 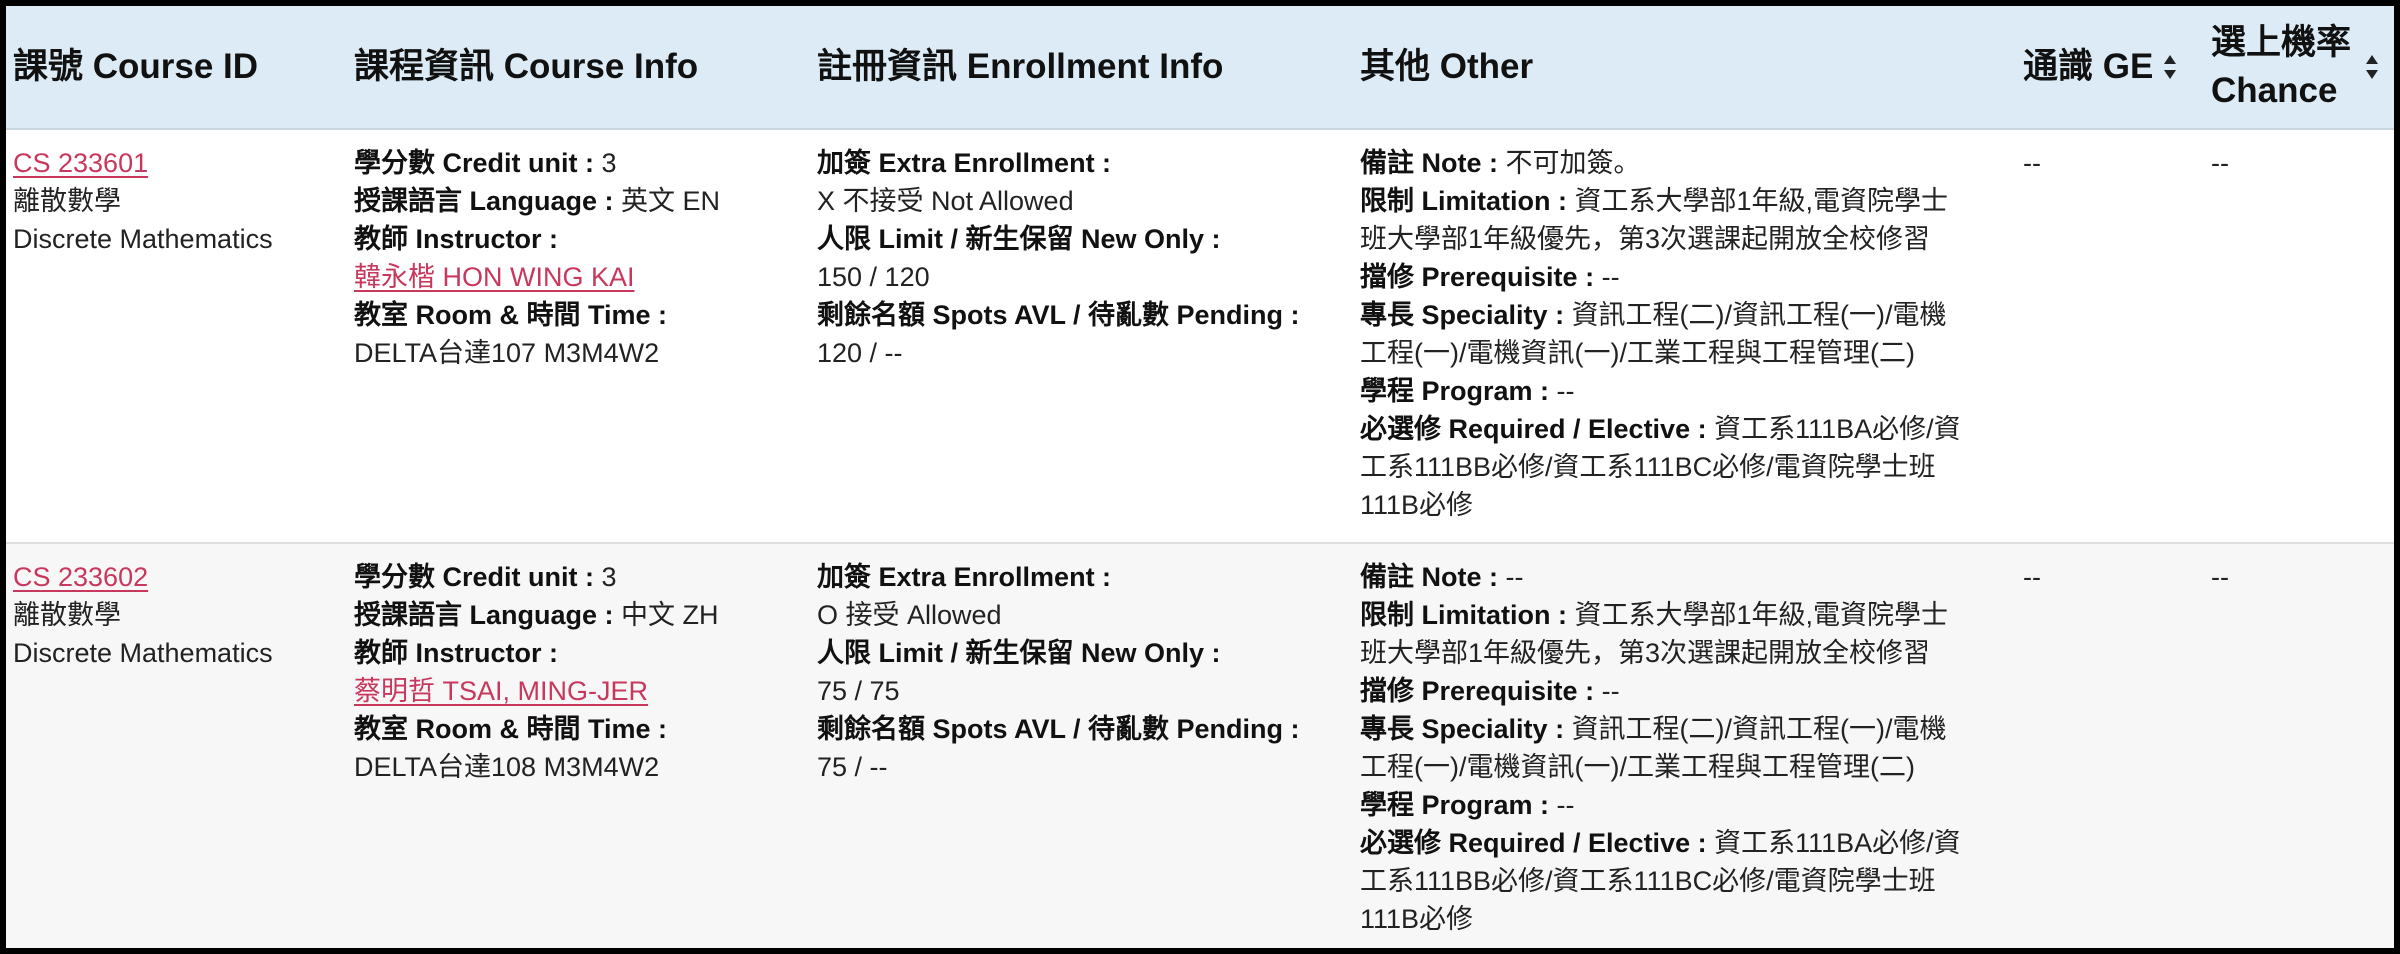 What do you see at coordinates (1514, 577) in the screenshot?
I see `note-value: --` at bounding box center [1514, 577].